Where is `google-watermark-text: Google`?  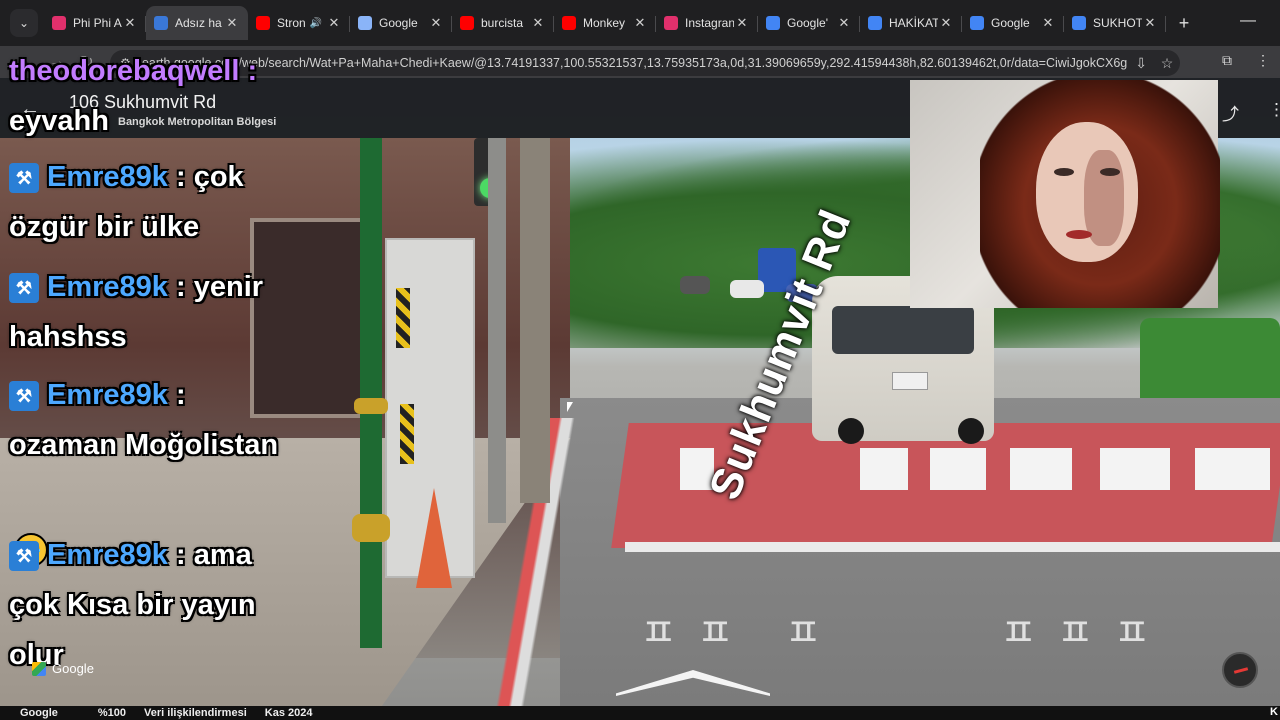
google-watermark-text: Google is located at coordinates (73, 668).